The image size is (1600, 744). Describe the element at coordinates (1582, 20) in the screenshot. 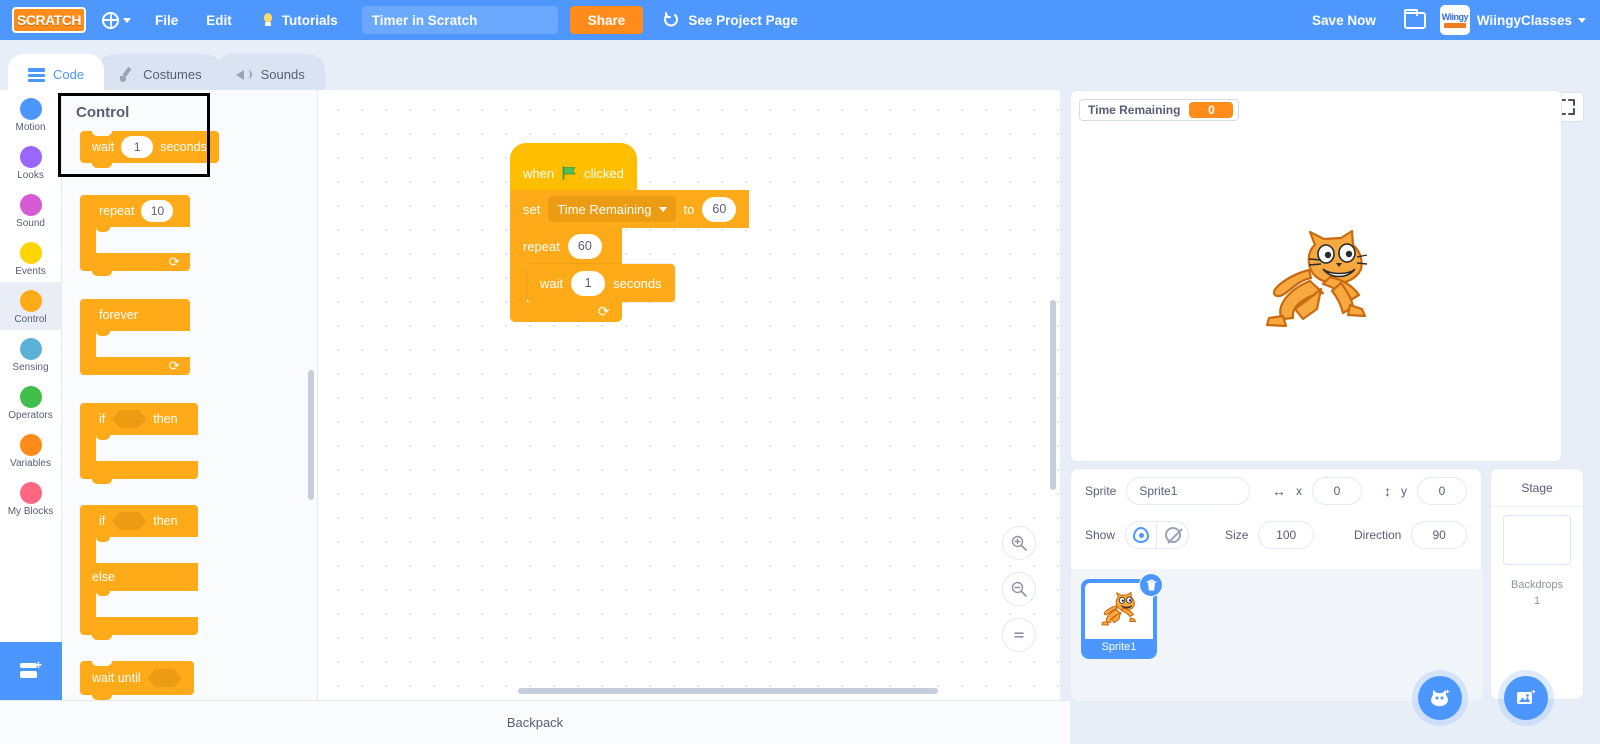

I see `chevron-down-icon` at that location.